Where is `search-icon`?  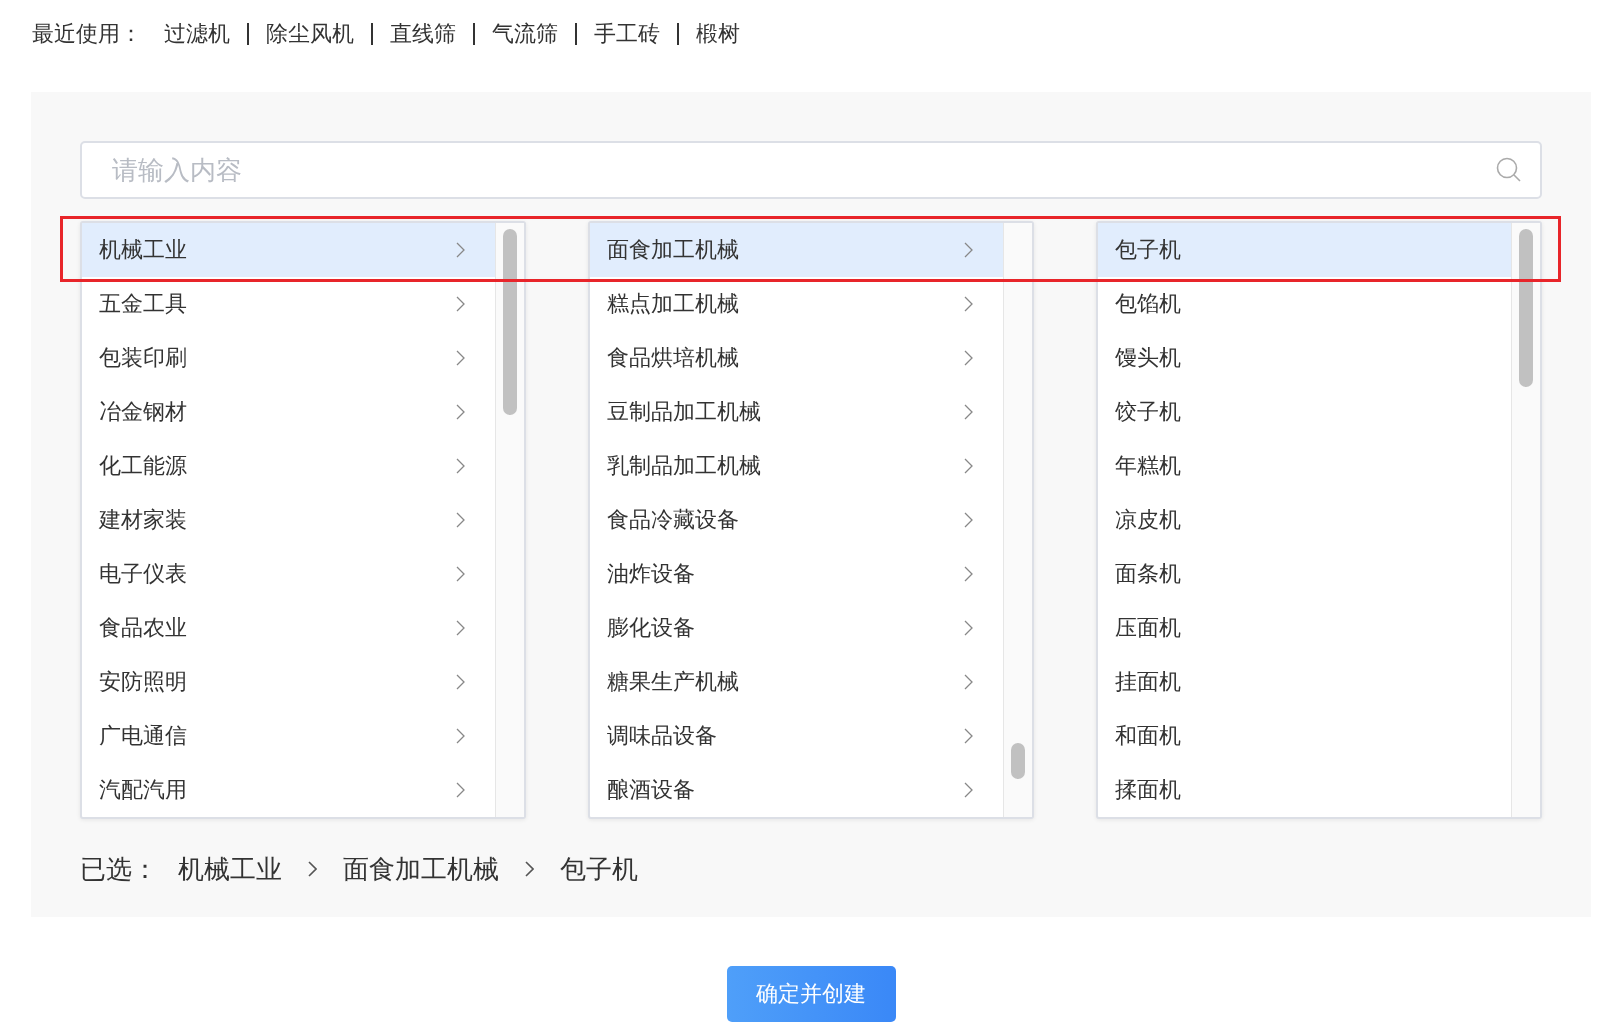 search-icon is located at coordinates (1509, 170).